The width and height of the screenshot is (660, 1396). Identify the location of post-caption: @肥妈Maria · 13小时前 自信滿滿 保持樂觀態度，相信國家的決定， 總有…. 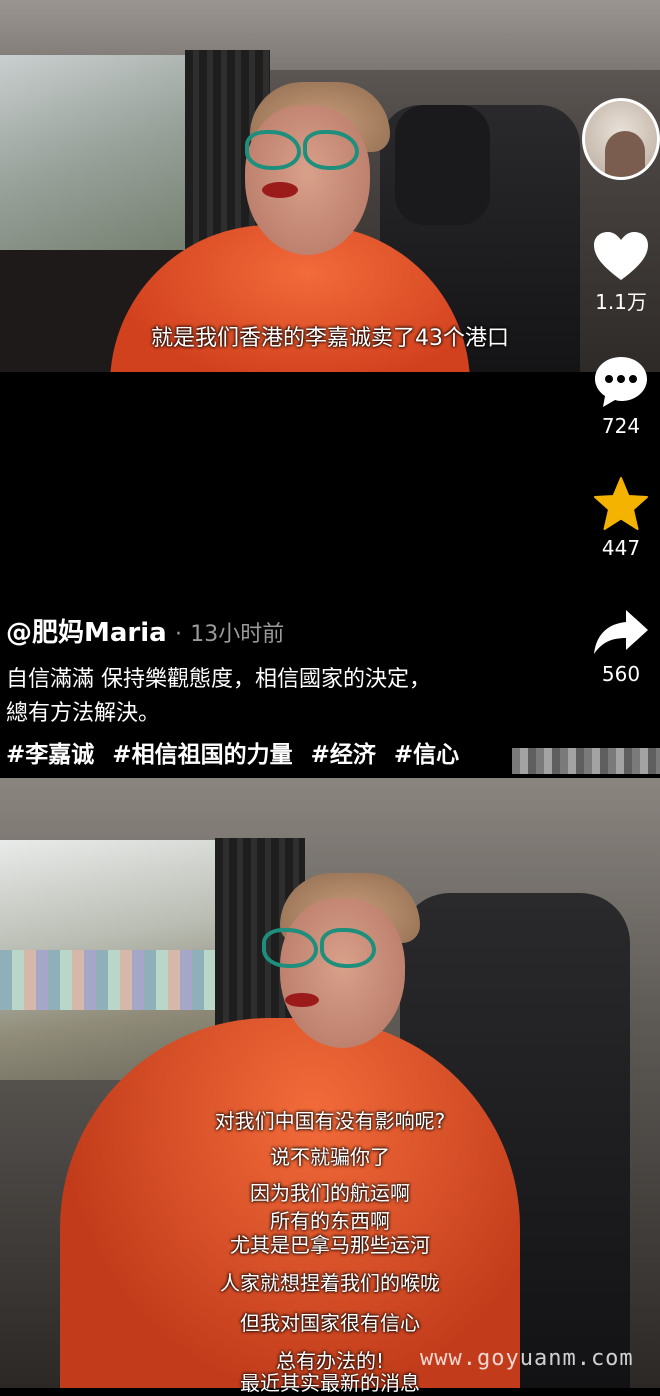
(296, 690).